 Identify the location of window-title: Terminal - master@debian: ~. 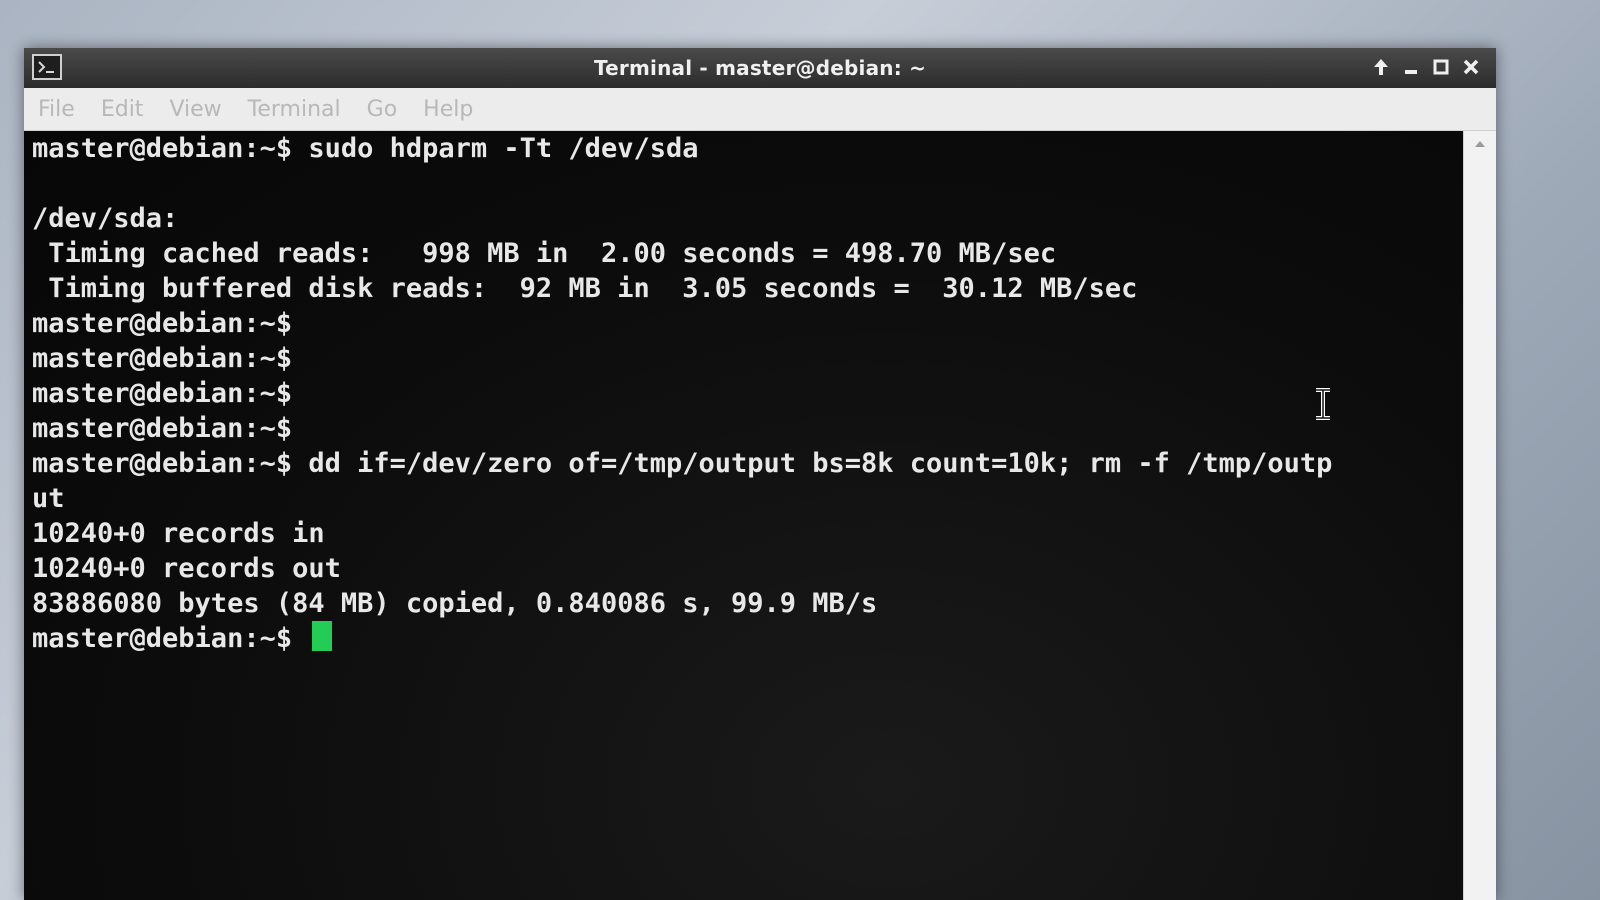
(760, 68).